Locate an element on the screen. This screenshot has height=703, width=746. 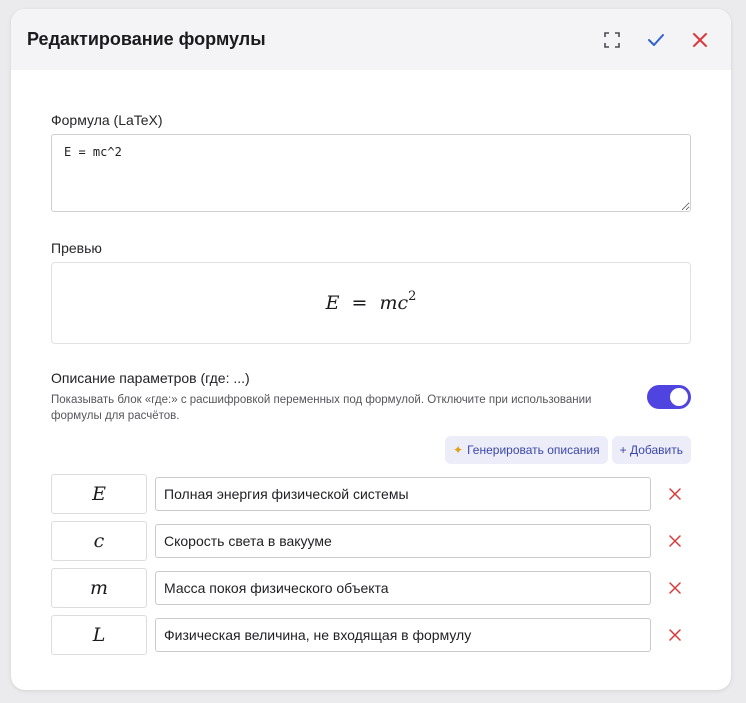
fullscreen-icon is located at coordinates (612, 39).